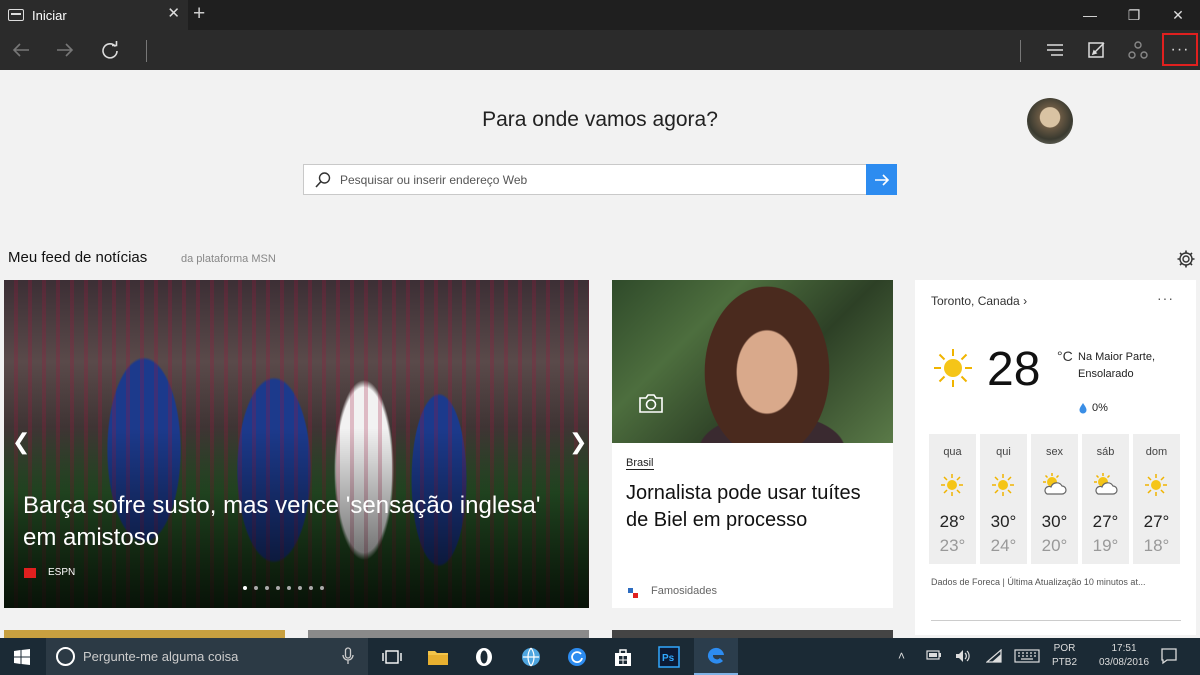 Image resolution: width=1200 pixels, height=675 pixels. I want to click on web-note-button, so click(1097, 50).